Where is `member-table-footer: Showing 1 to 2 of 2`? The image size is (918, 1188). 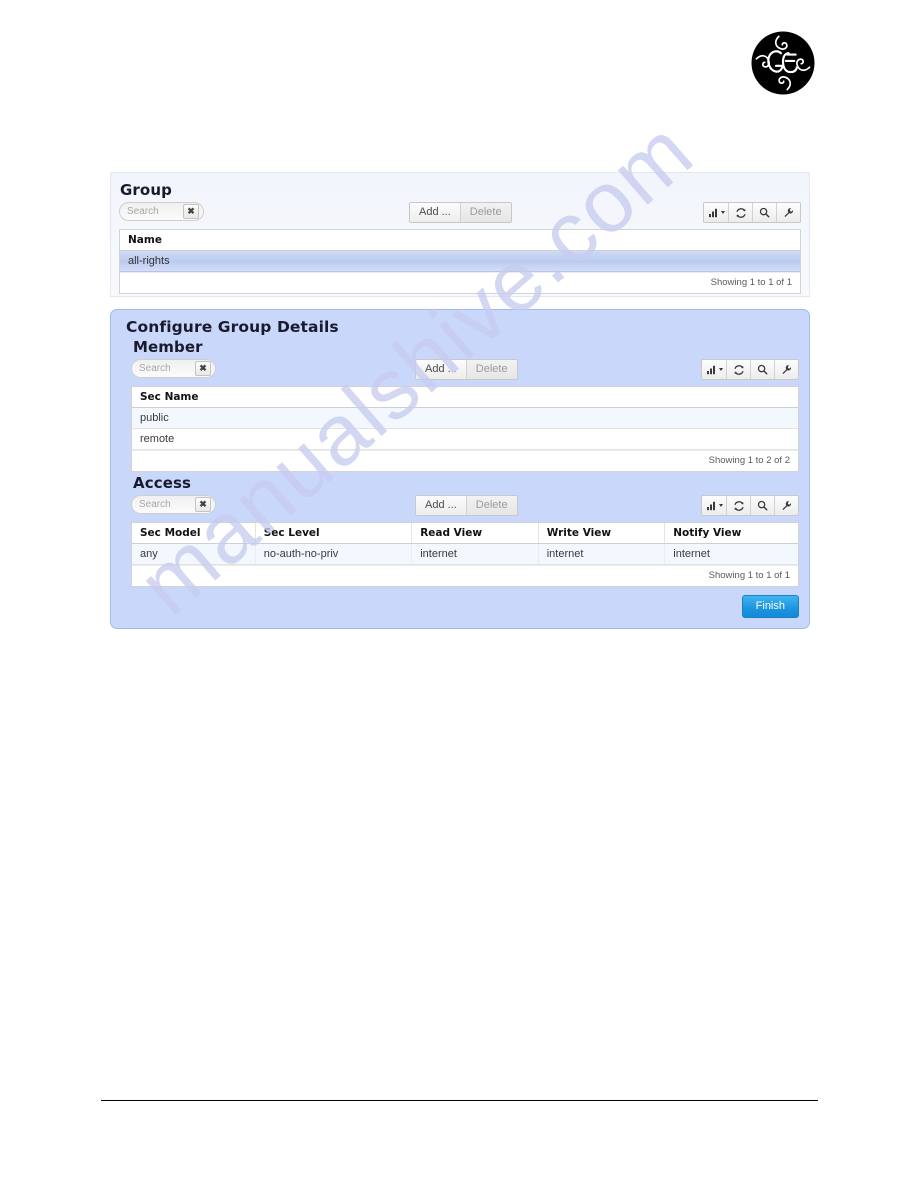
member-table-footer: Showing 1 to 2 of 2 is located at coordinates (465, 460).